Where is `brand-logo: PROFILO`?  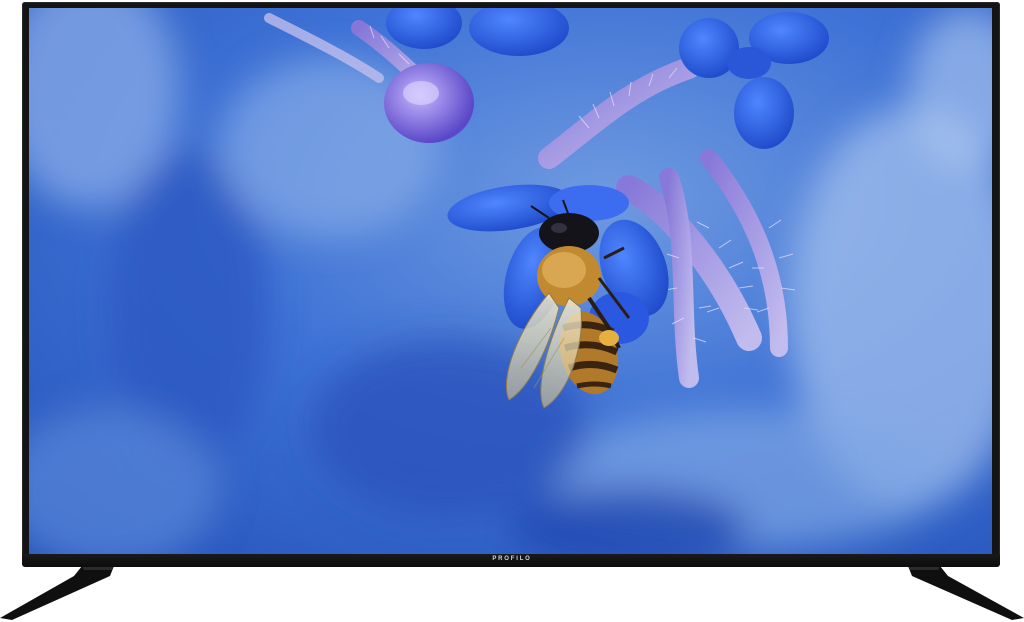
brand-logo: PROFILO is located at coordinates (512, 559).